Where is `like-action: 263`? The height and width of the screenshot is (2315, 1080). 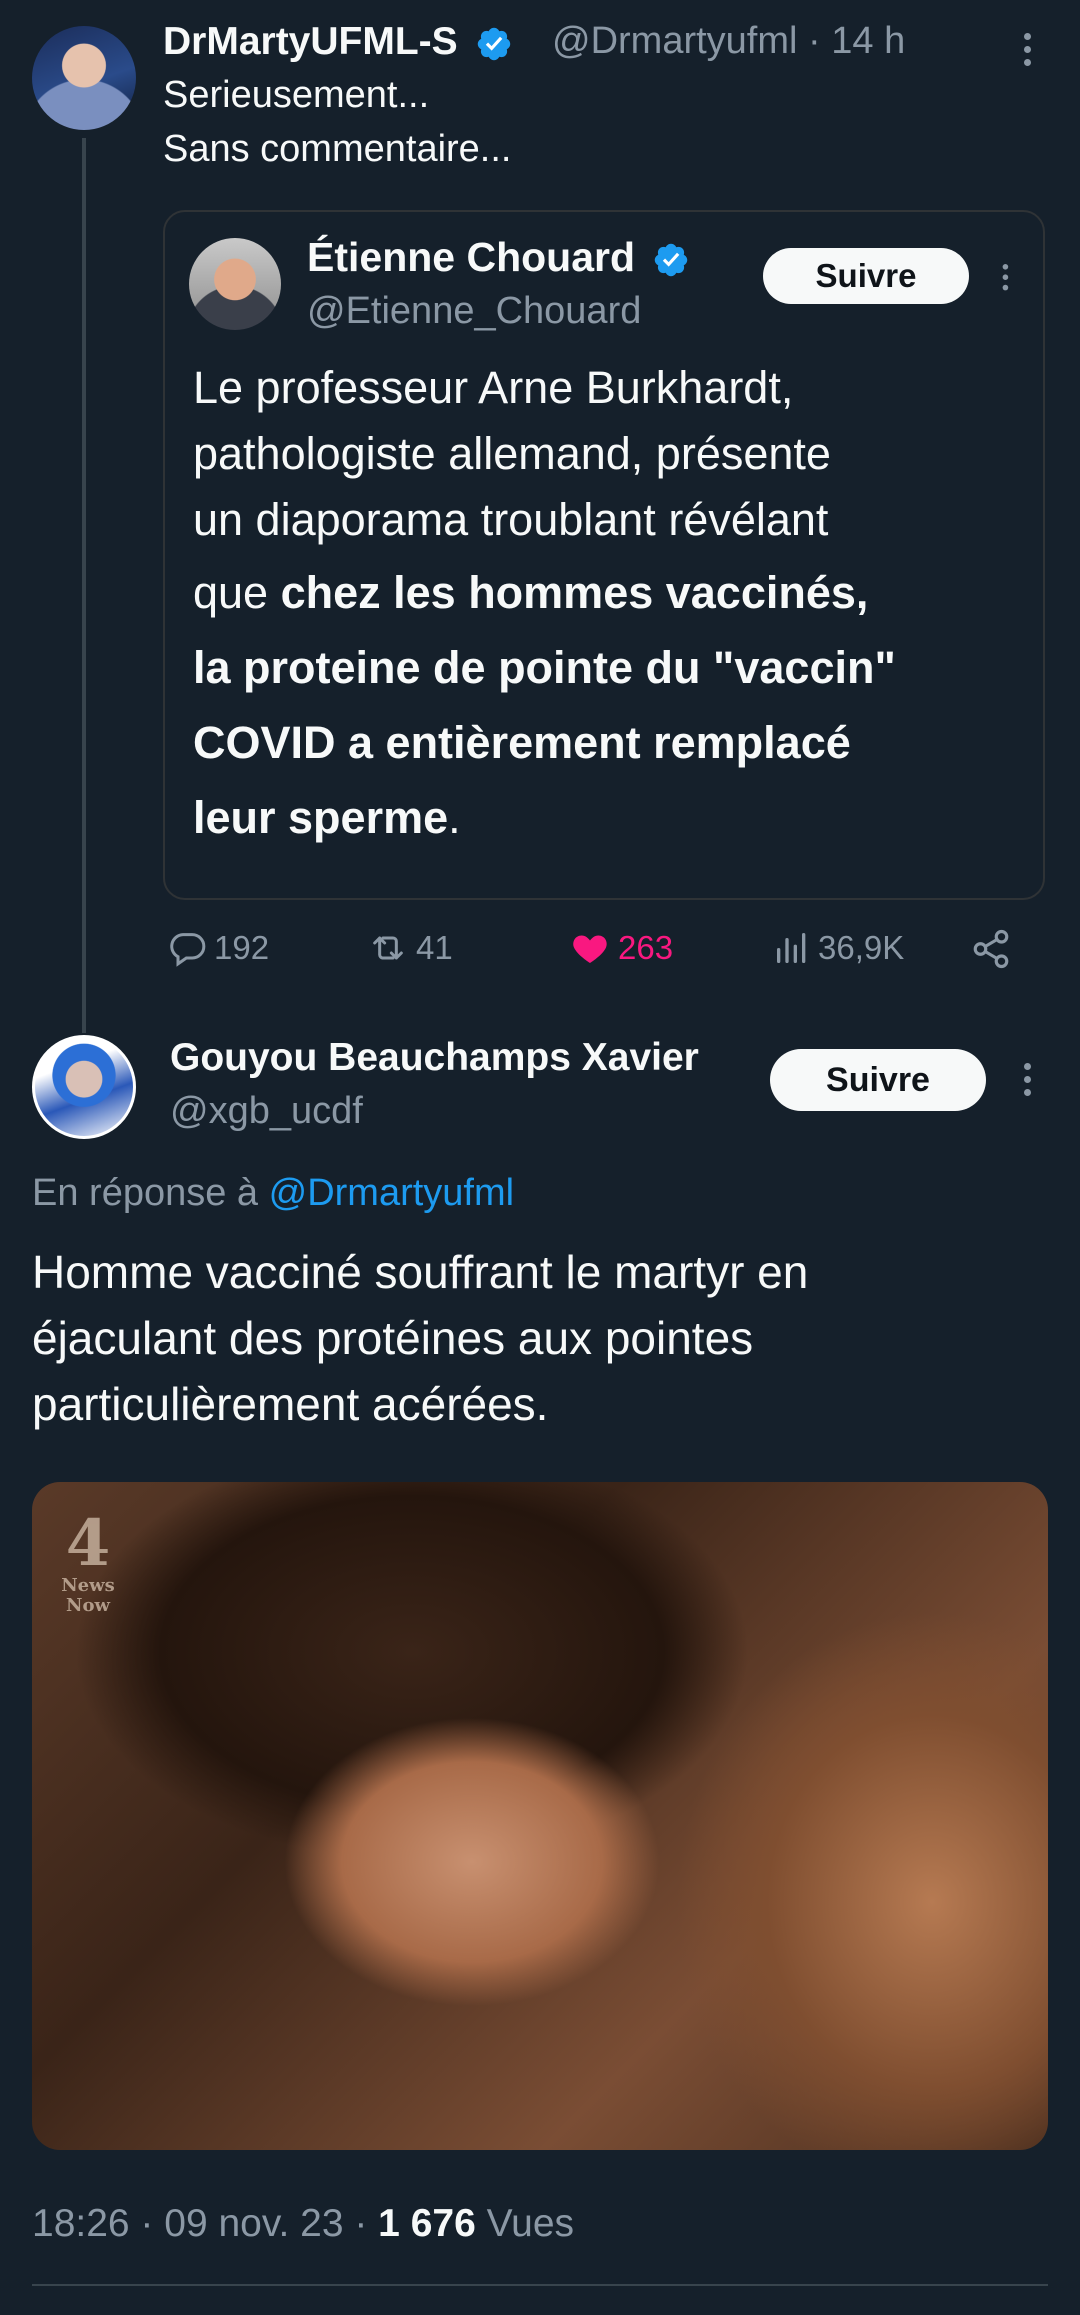 like-action: 263 is located at coordinates (620, 948).